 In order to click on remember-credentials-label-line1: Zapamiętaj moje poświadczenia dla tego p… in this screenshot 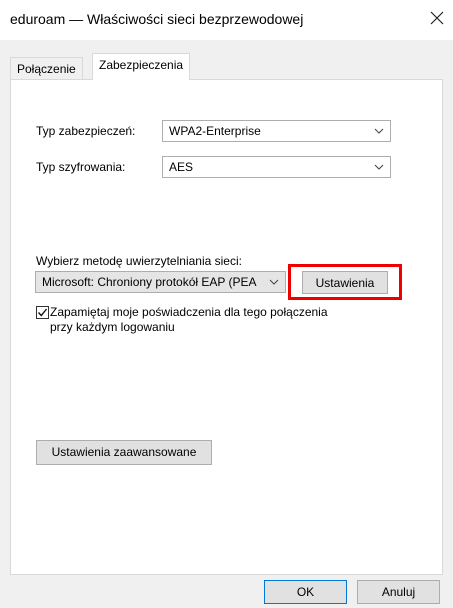, I will do `click(189, 312)`.